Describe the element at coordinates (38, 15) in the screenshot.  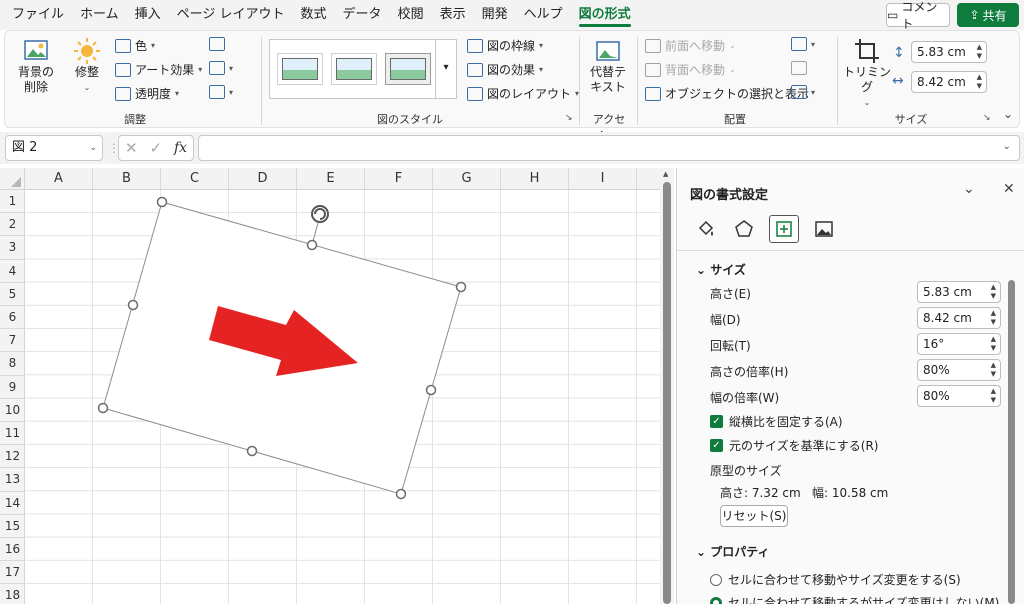
I see `tab-0: ファイル` at that location.